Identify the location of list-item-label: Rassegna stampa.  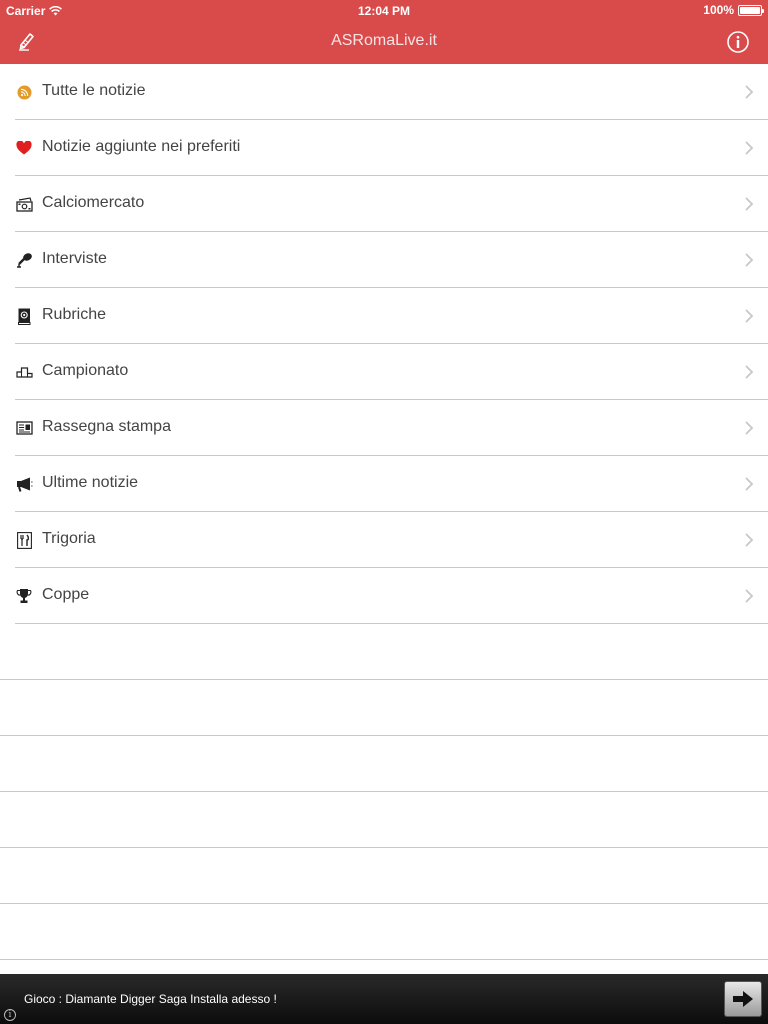
(106, 426).